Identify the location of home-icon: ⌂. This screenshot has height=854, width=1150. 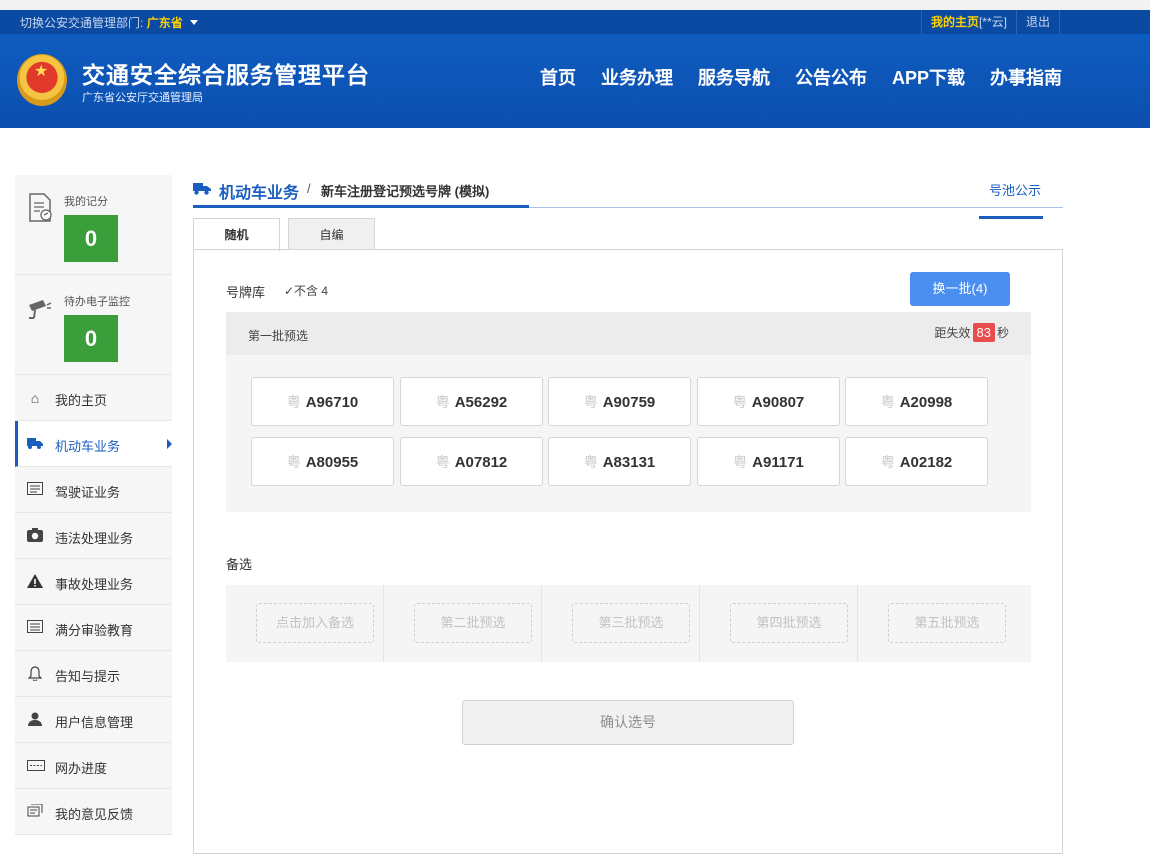
(35, 398).